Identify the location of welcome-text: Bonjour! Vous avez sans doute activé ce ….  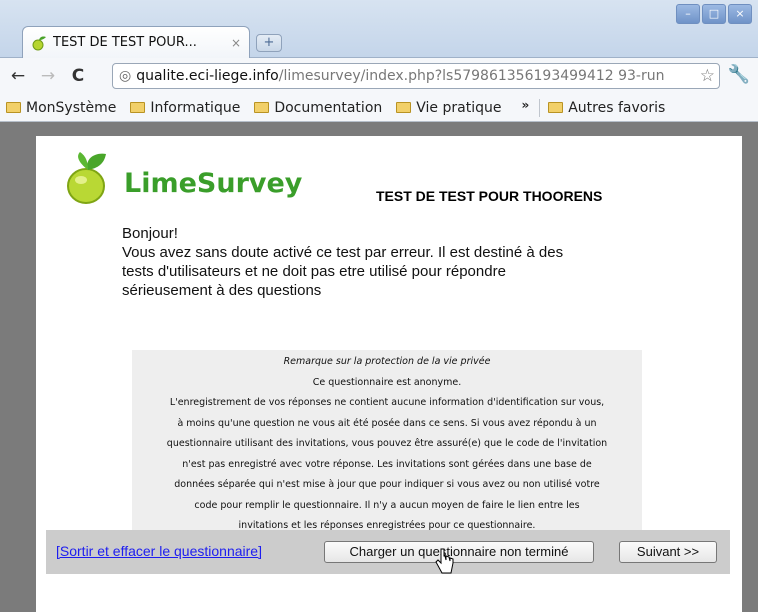
(382, 262).